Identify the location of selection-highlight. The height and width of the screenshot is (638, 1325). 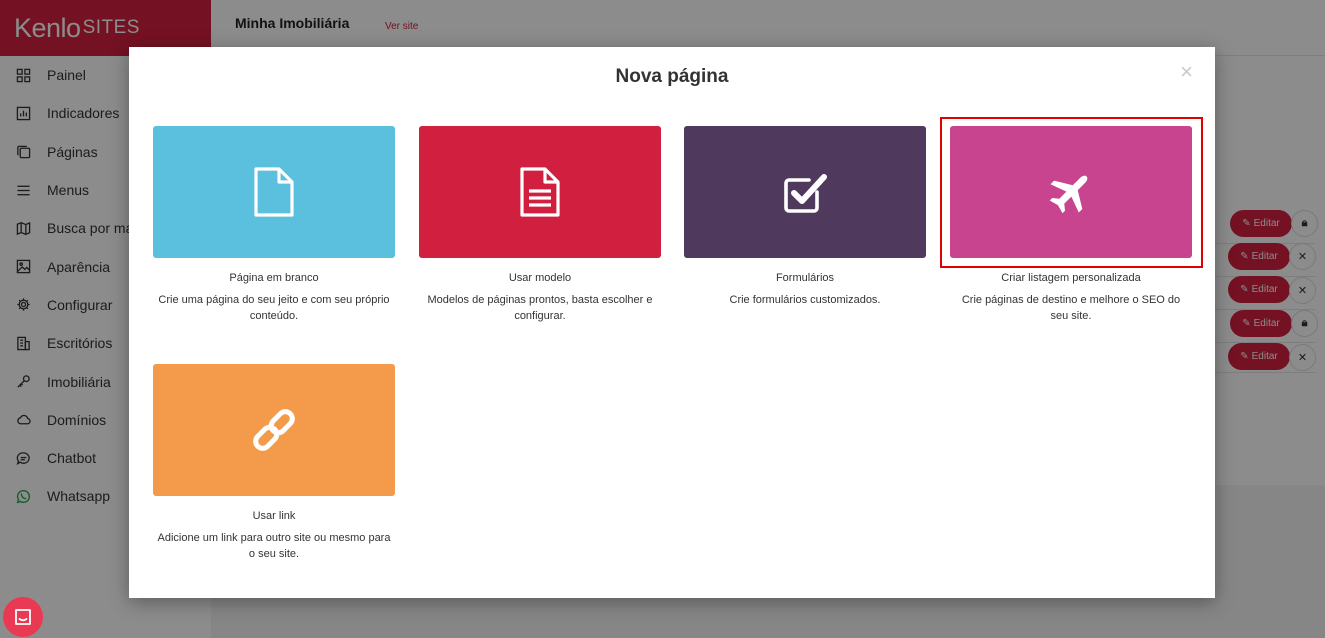
(1071, 192).